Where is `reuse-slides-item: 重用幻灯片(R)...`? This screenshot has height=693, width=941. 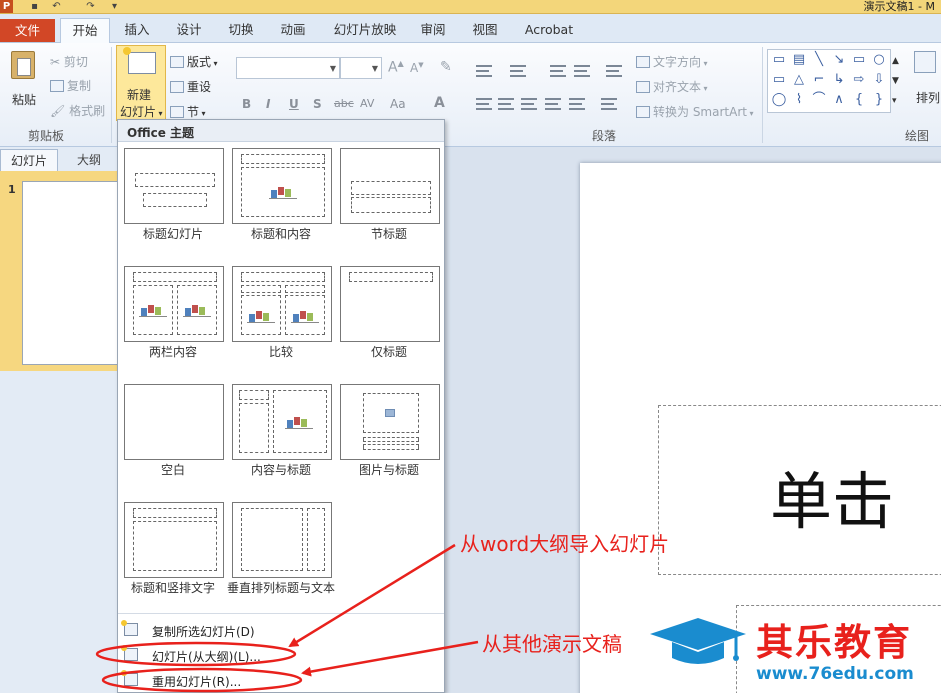
reuse-slides-item: 重用幻灯片(R)... is located at coordinates (281, 680).